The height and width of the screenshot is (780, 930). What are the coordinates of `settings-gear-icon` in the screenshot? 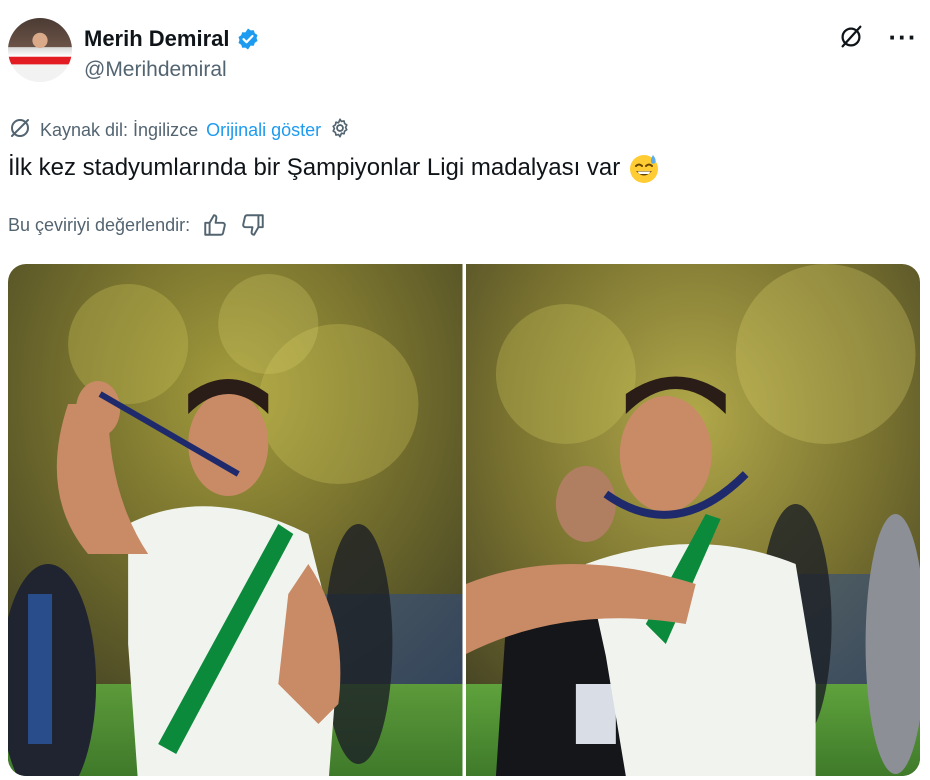 It's located at (340, 130).